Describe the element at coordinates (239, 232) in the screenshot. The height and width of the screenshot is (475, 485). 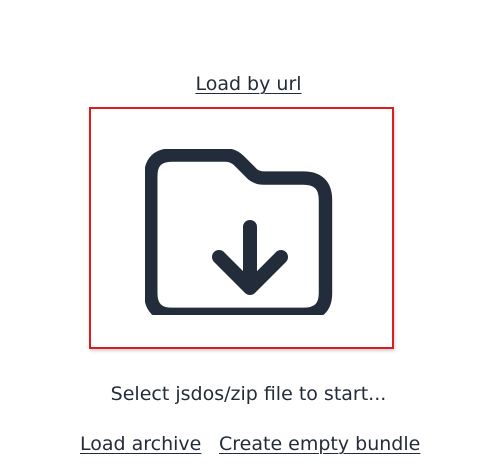
I see `folder-download-icon` at that location.